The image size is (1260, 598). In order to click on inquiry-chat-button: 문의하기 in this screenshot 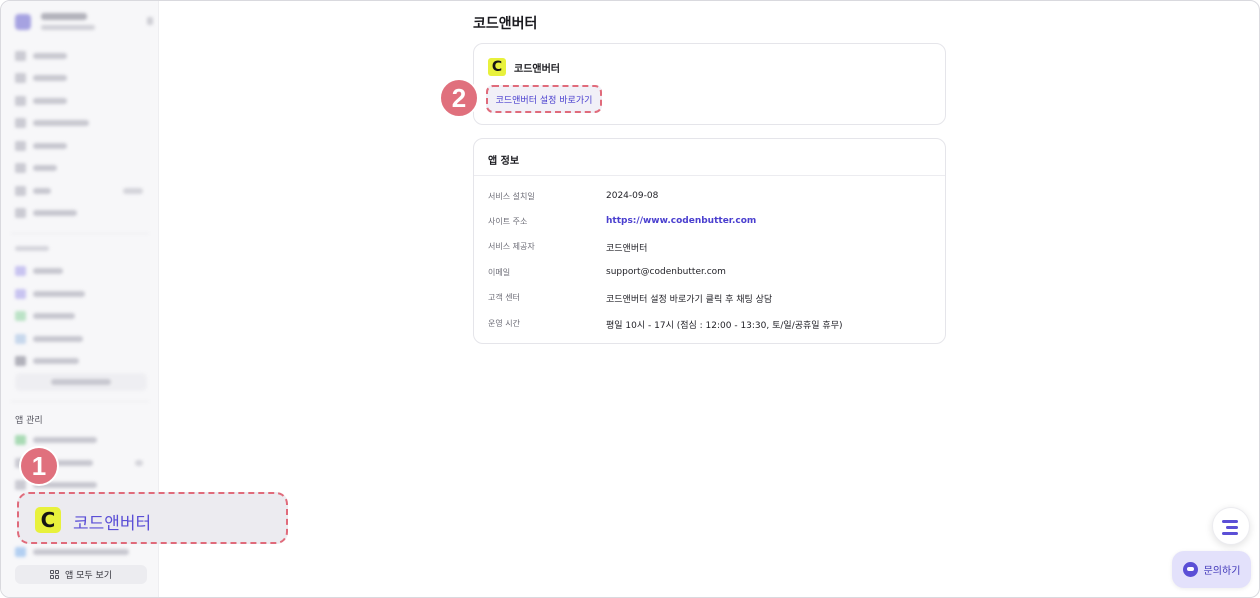, I will do `click(1211, 569)`.